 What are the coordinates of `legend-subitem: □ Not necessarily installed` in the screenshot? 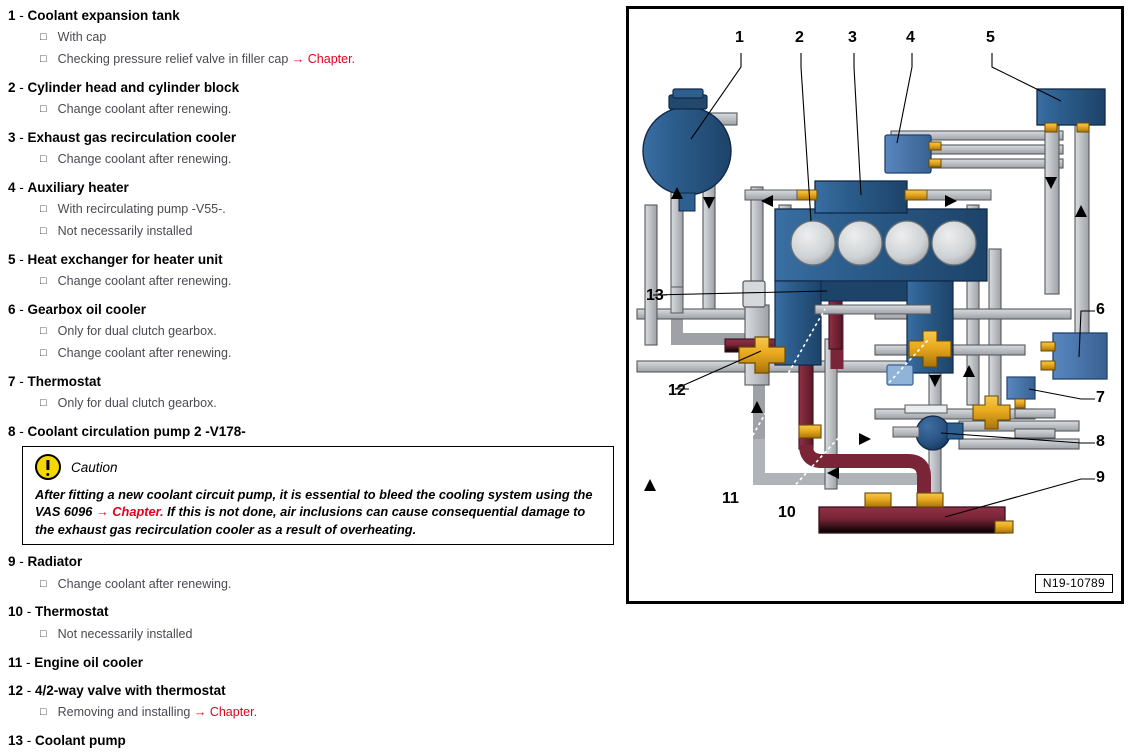 It's located at (96, 231).